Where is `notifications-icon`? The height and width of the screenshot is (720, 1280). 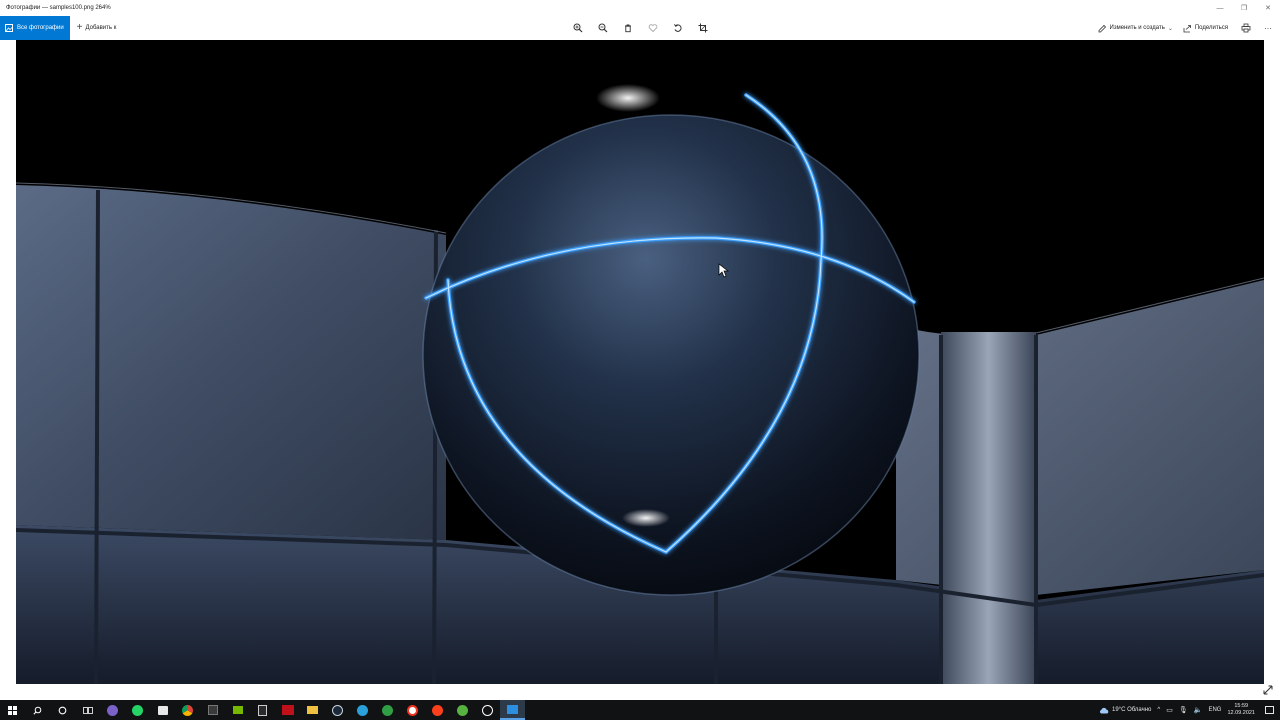
notifications-icon is located at coordinates (1269, 710).